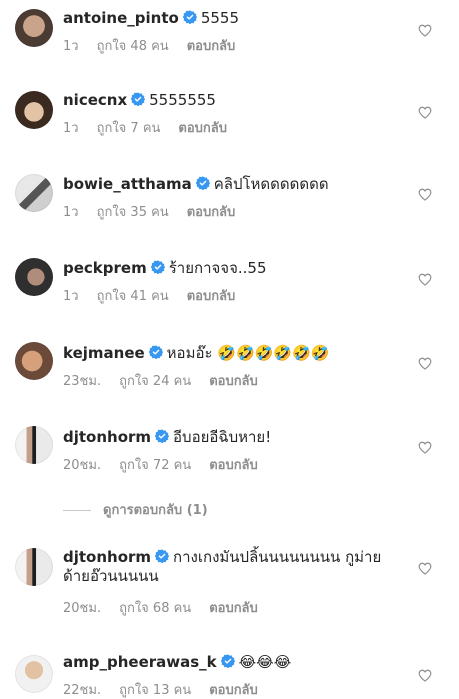 The image size is (459, 699). I want to click on comment-line: djtonhorm อีบอยอีฉิบหาย!, so click(241, 437).